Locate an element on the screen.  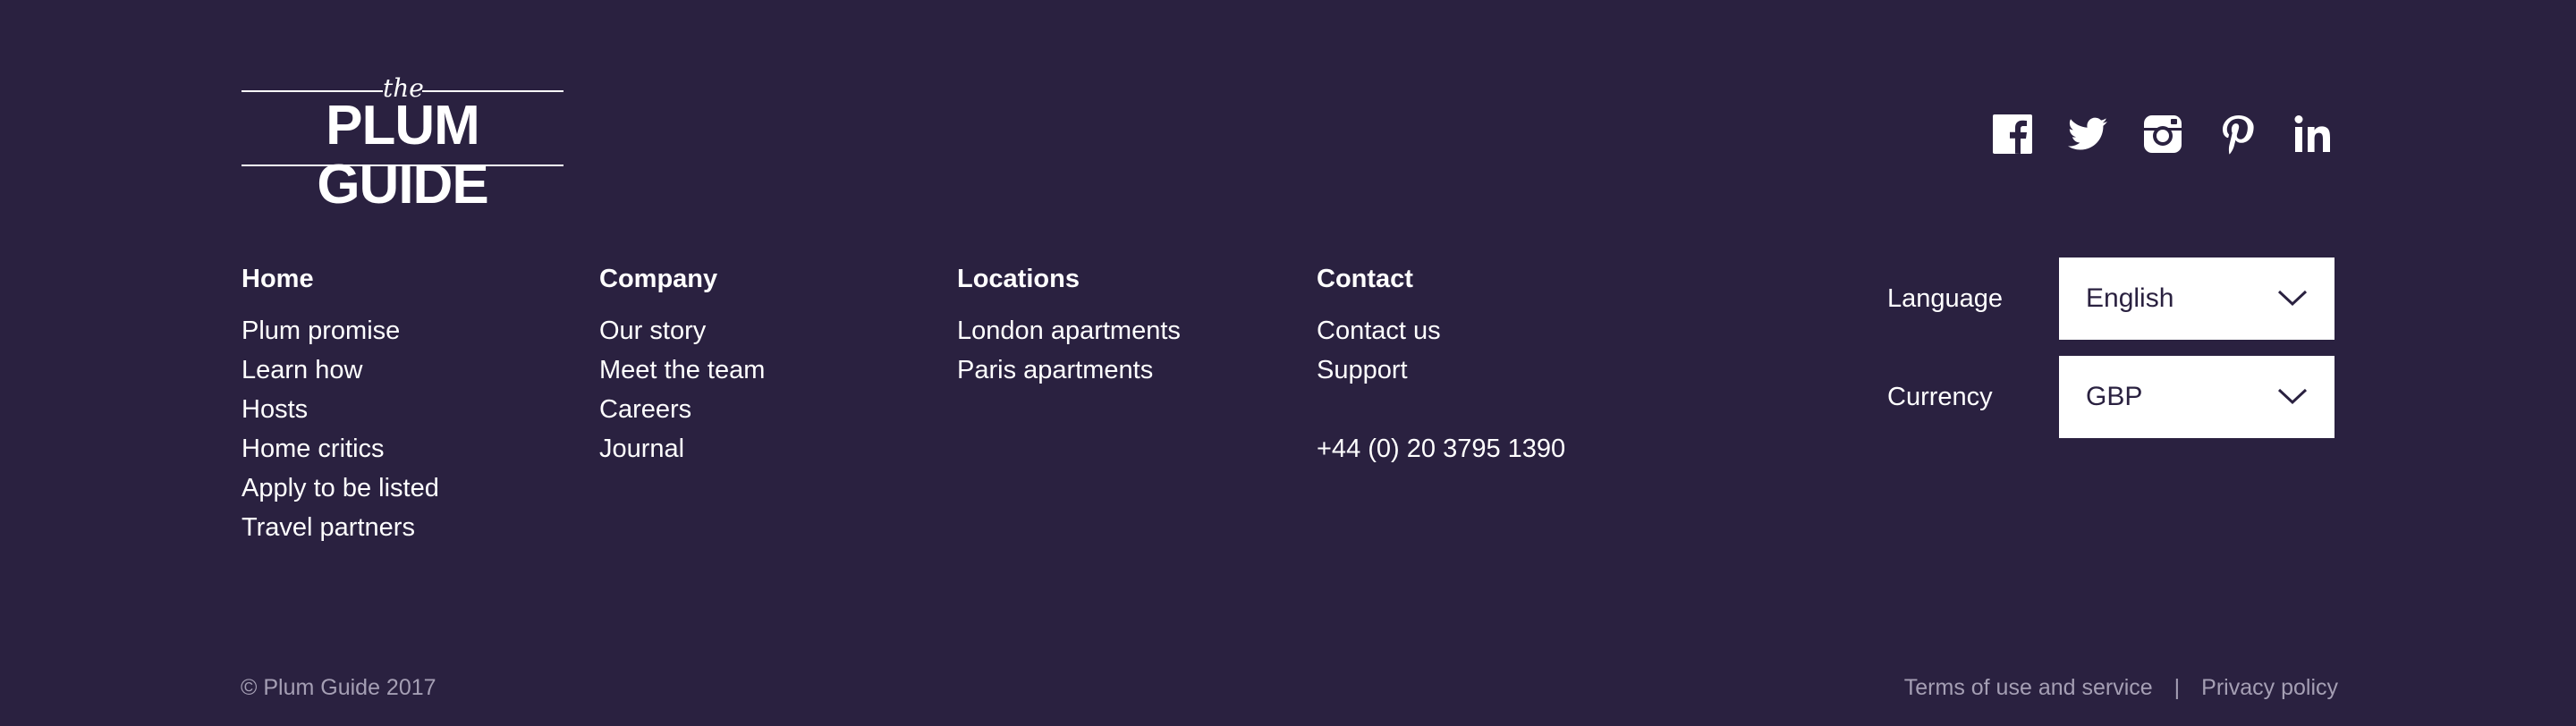
currency-label: Currency is located at coordinates (1940, 397).